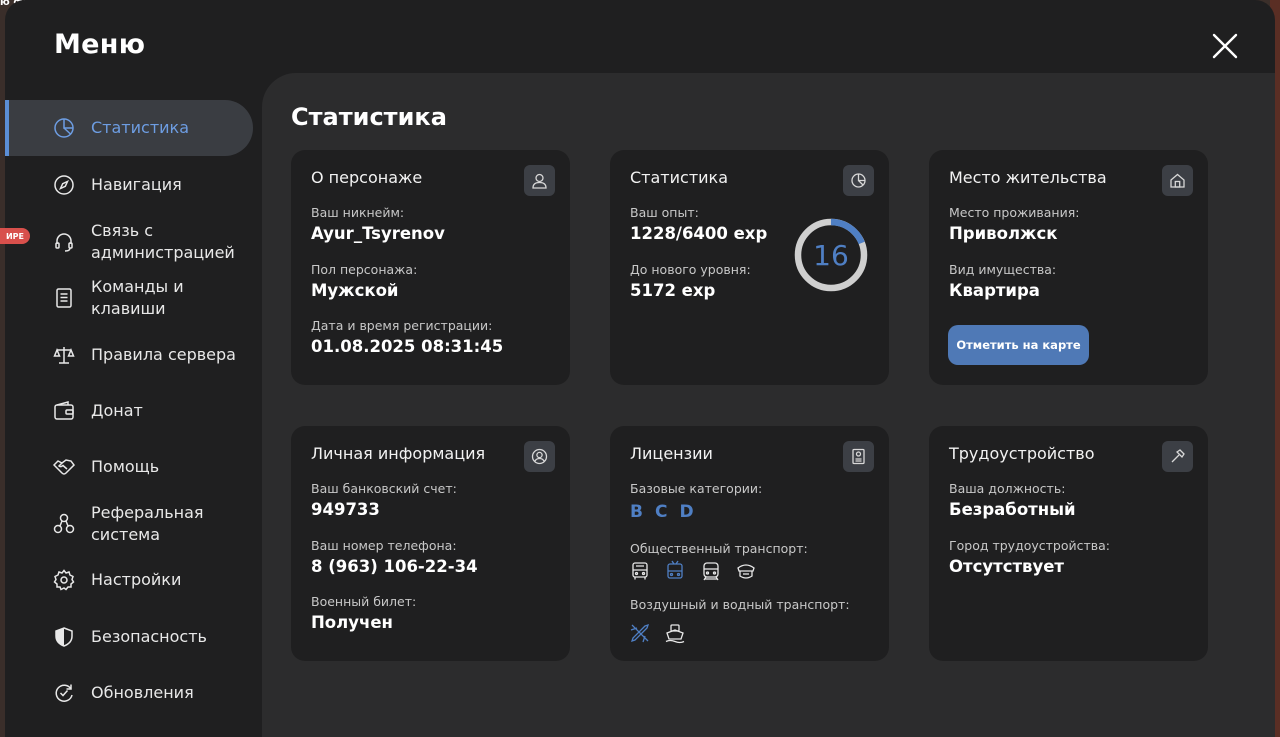 The image size is (1280, 737). I want to click on sidebar-item-label: Донат, so click(117, 410).